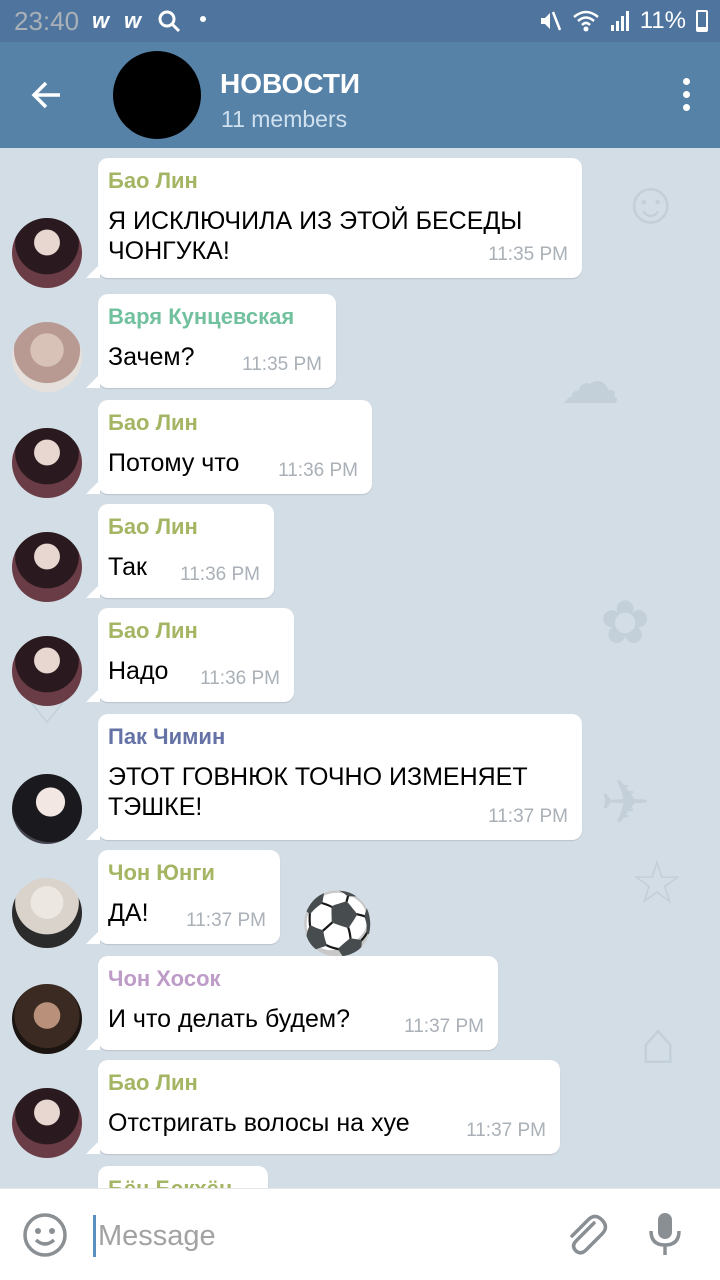 The width and height of the screenshot is (720, 1280). What do you see at coordinates (190, 655) in the screenshot?
I see `message-bubble: Бао Лин Надо 11:36 PM` at bounding box center [190, 655].